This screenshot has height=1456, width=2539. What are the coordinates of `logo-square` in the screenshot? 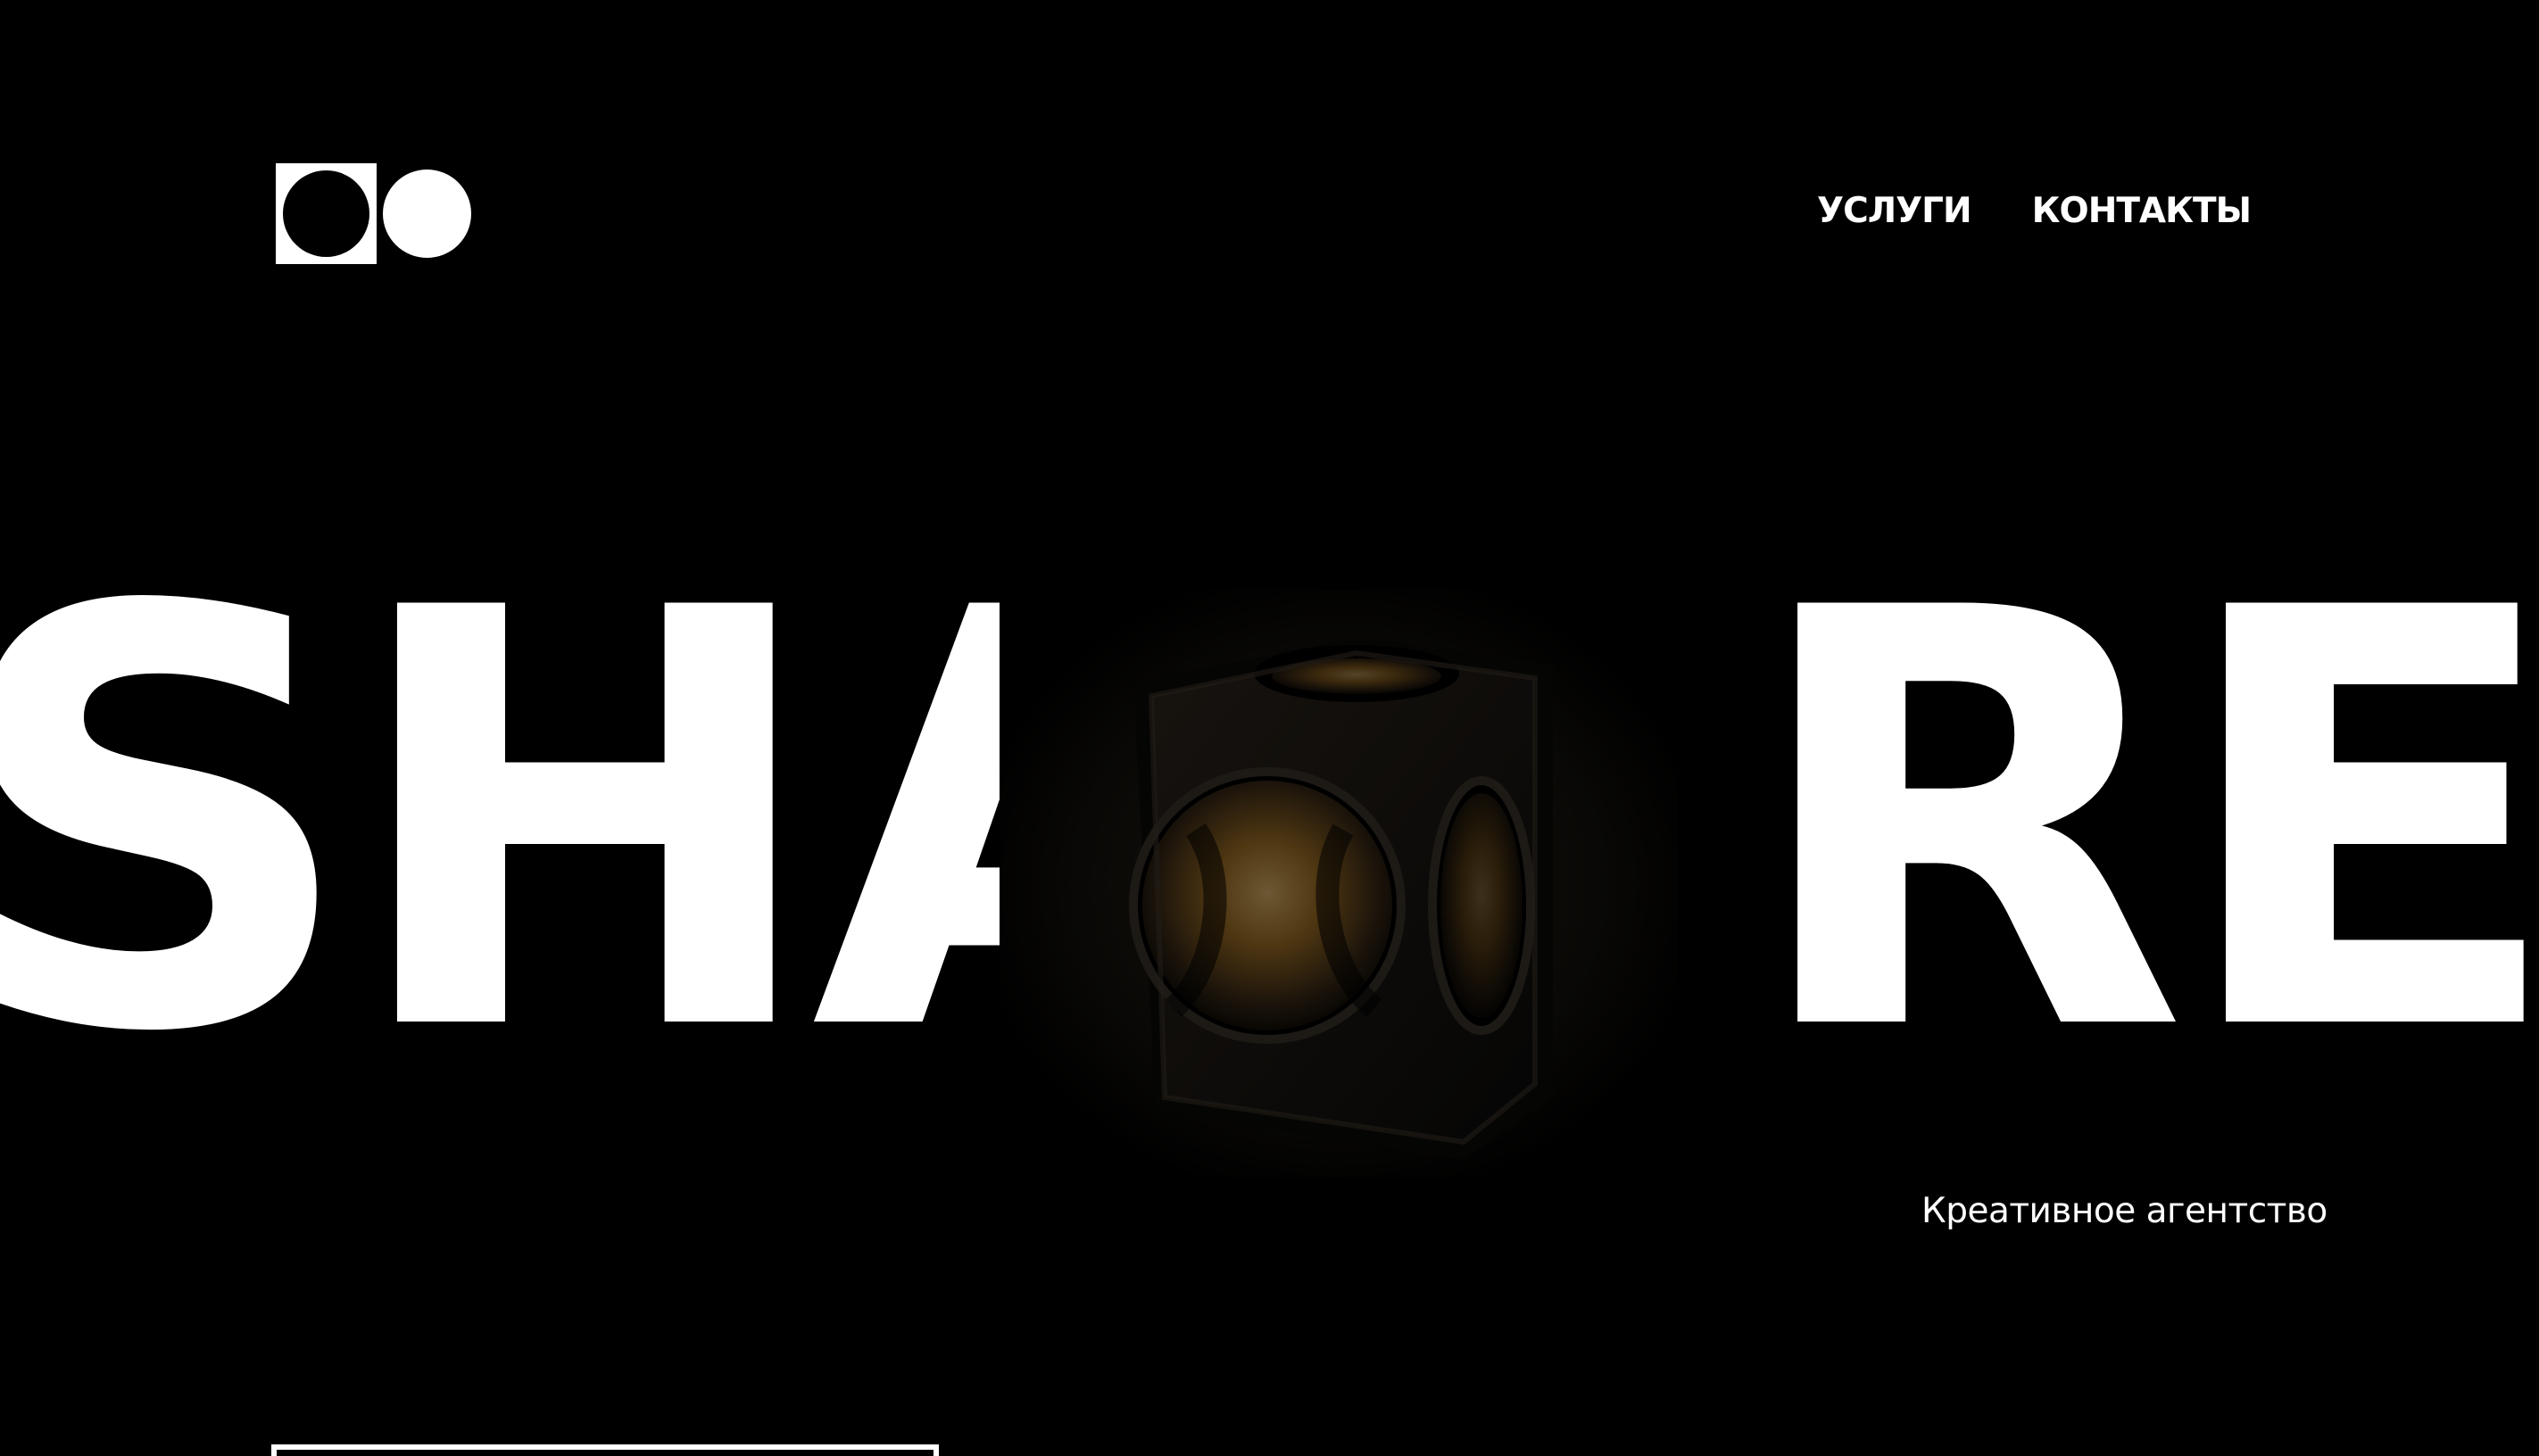 It's located at (326, 214).